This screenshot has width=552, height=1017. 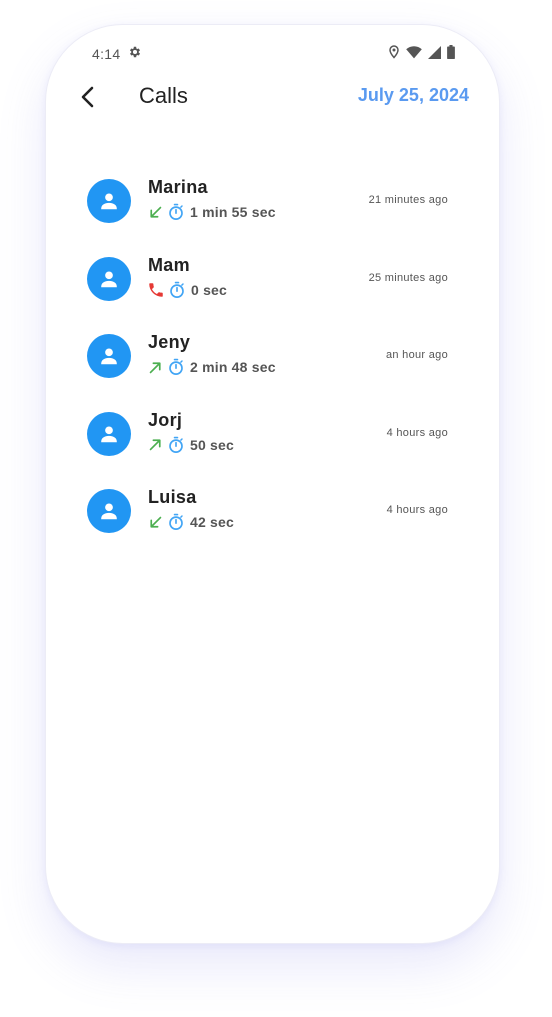 I want to click on contact-name: Jeny, so click(x=169, y=342).